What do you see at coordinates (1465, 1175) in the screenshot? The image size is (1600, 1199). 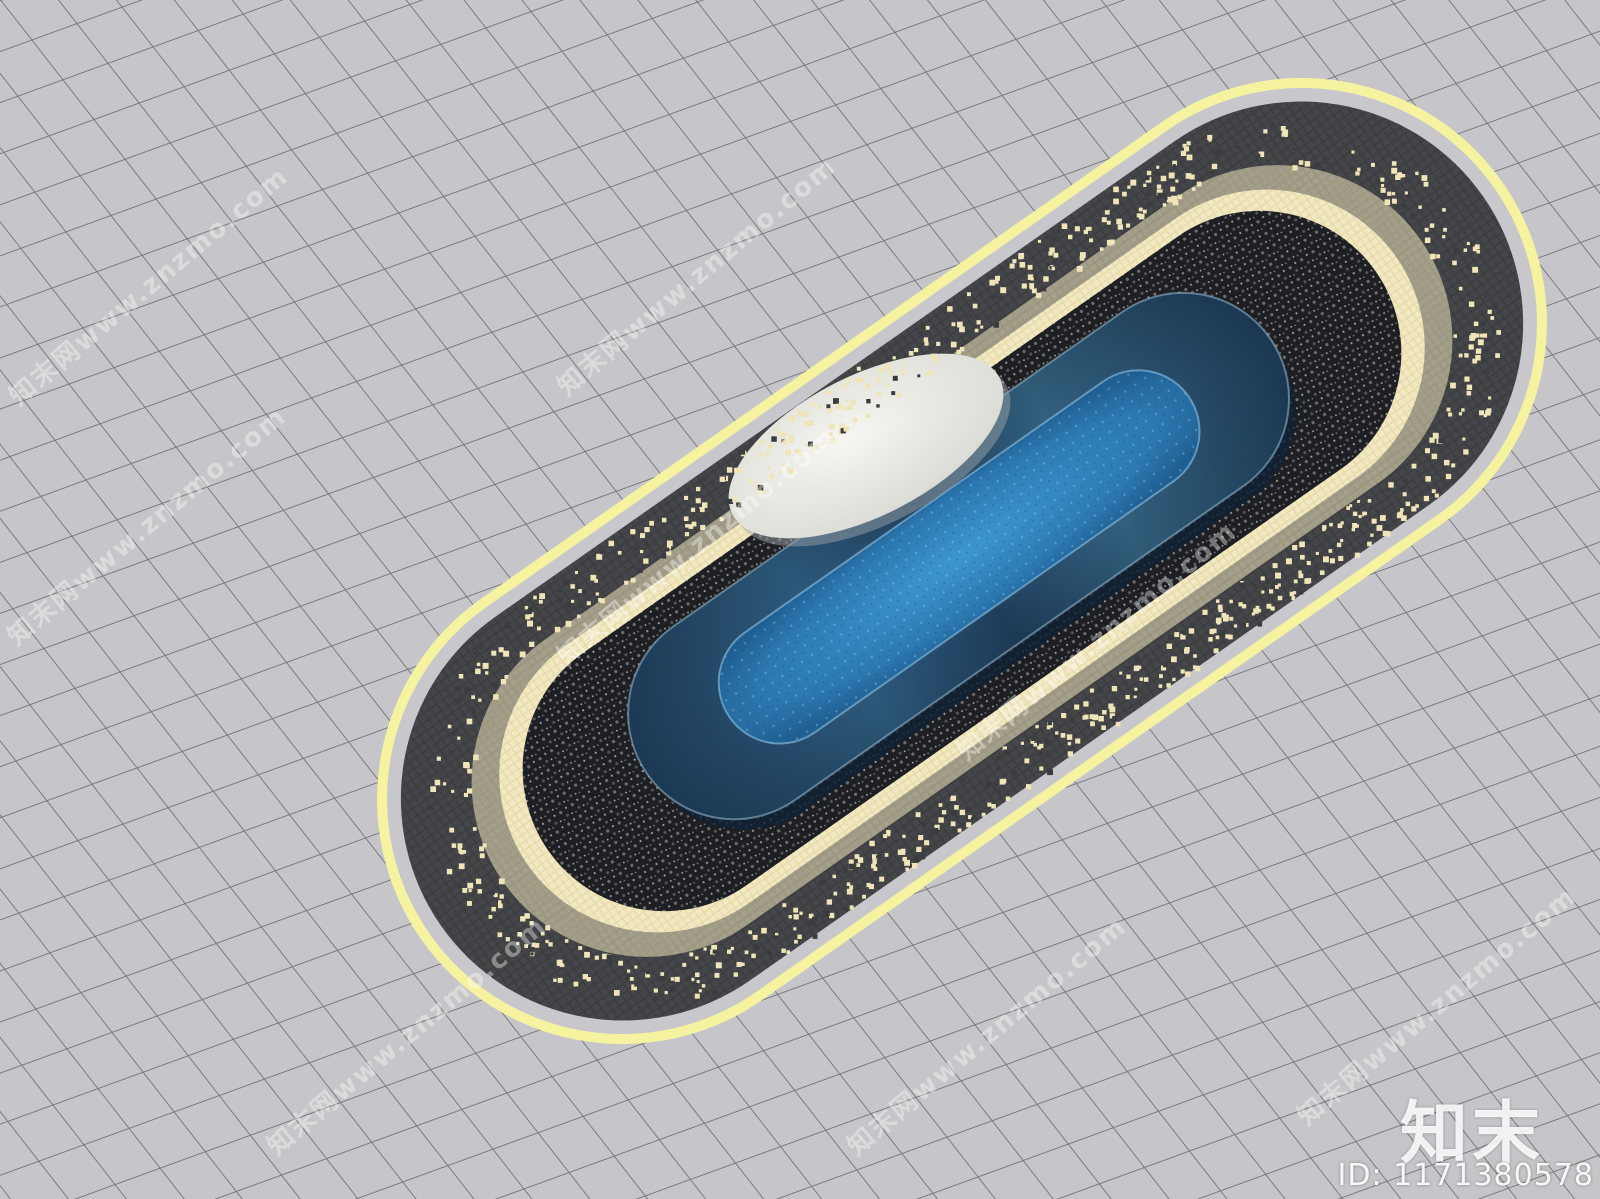 I see `image-id-label: ID: 1171380578` at bounding box center [1465, 1175].